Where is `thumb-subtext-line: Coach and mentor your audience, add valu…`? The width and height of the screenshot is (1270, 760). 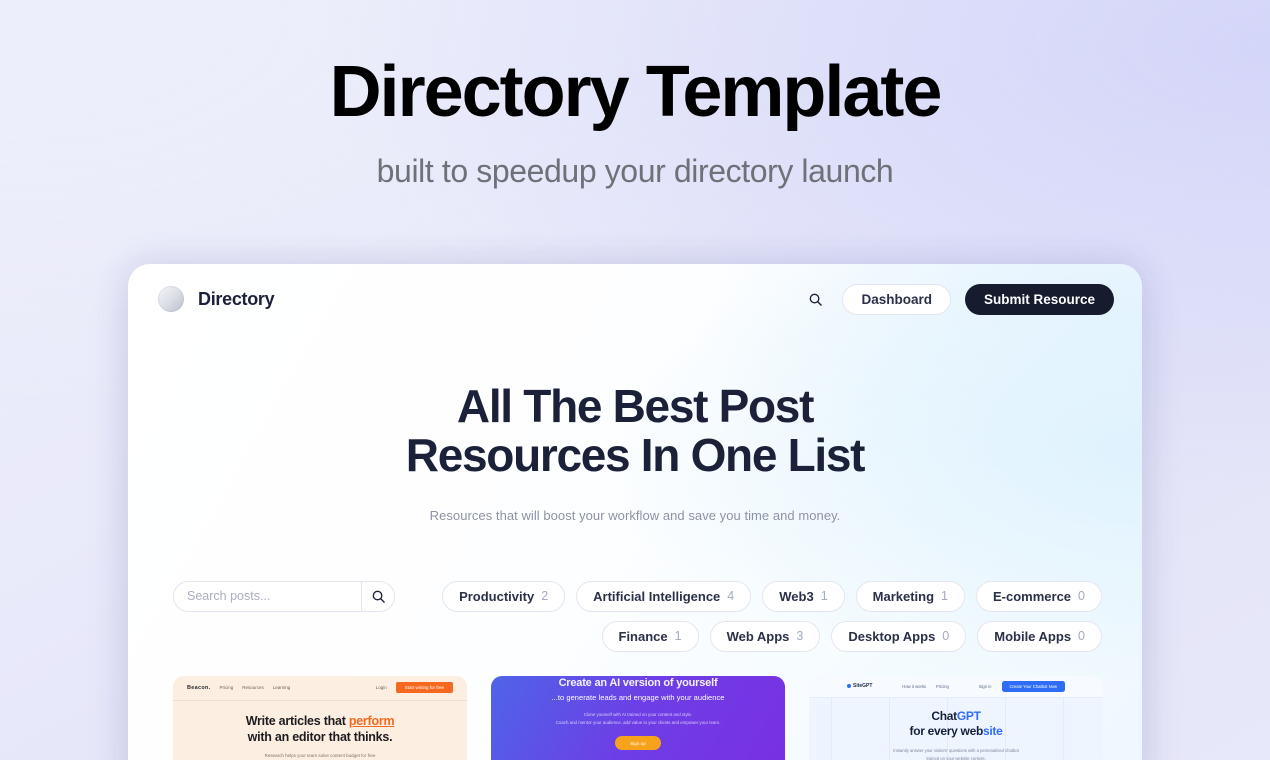
thumb-subtext-line: Coach and mentor your audience, add valu… is located at coordinates (638, 722).